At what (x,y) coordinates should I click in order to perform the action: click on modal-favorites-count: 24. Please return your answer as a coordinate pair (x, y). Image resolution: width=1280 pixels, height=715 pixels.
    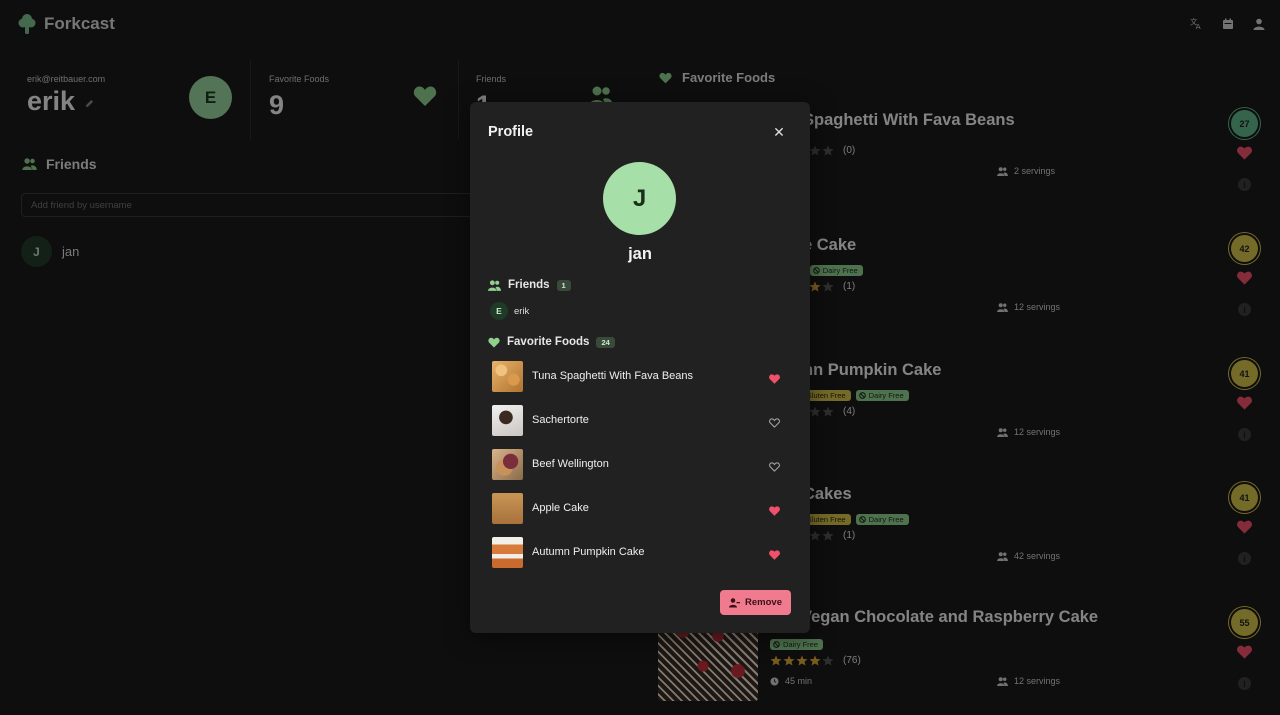
    Looking at the image, I should click on (605, 342).